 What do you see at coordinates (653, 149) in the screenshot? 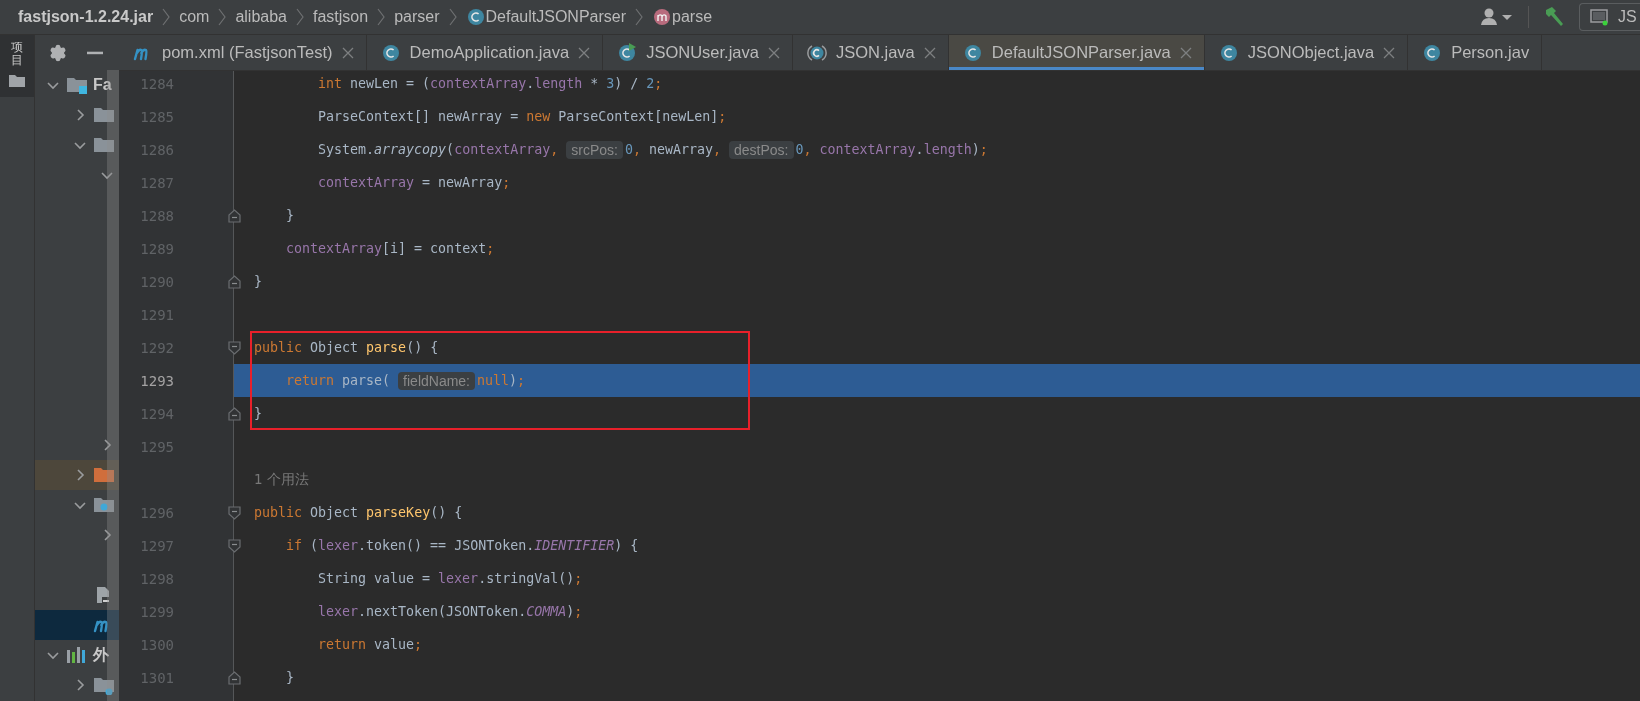
I see `code-line: System.arraycopy(contextArray, srcPos: 0, newArray, destPos: 0, contextArray.length);` at bounding box center [653, 149].